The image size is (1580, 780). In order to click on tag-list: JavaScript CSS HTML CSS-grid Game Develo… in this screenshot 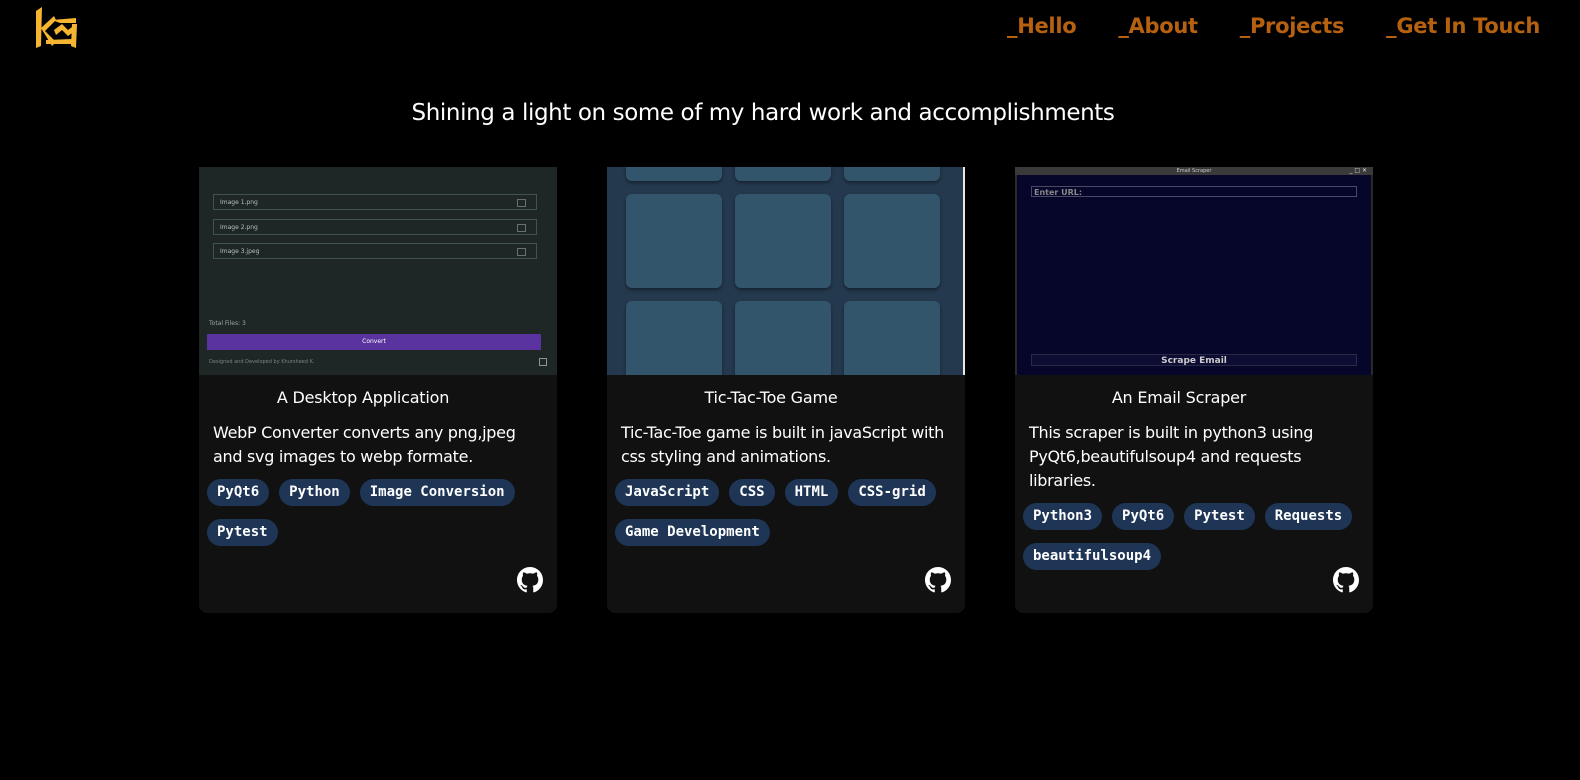, I will do `click(786, 512)`.